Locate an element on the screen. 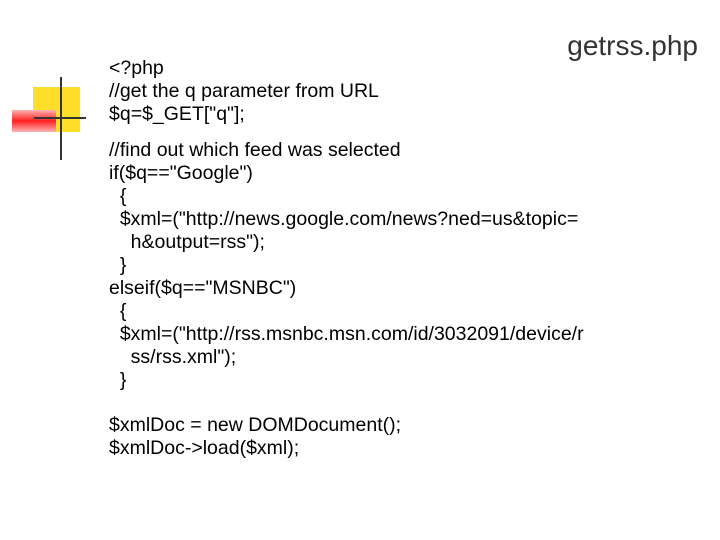 The image size is (720, 540). code-line: ss/rss.xml"); is located at coordinates (173, 357).